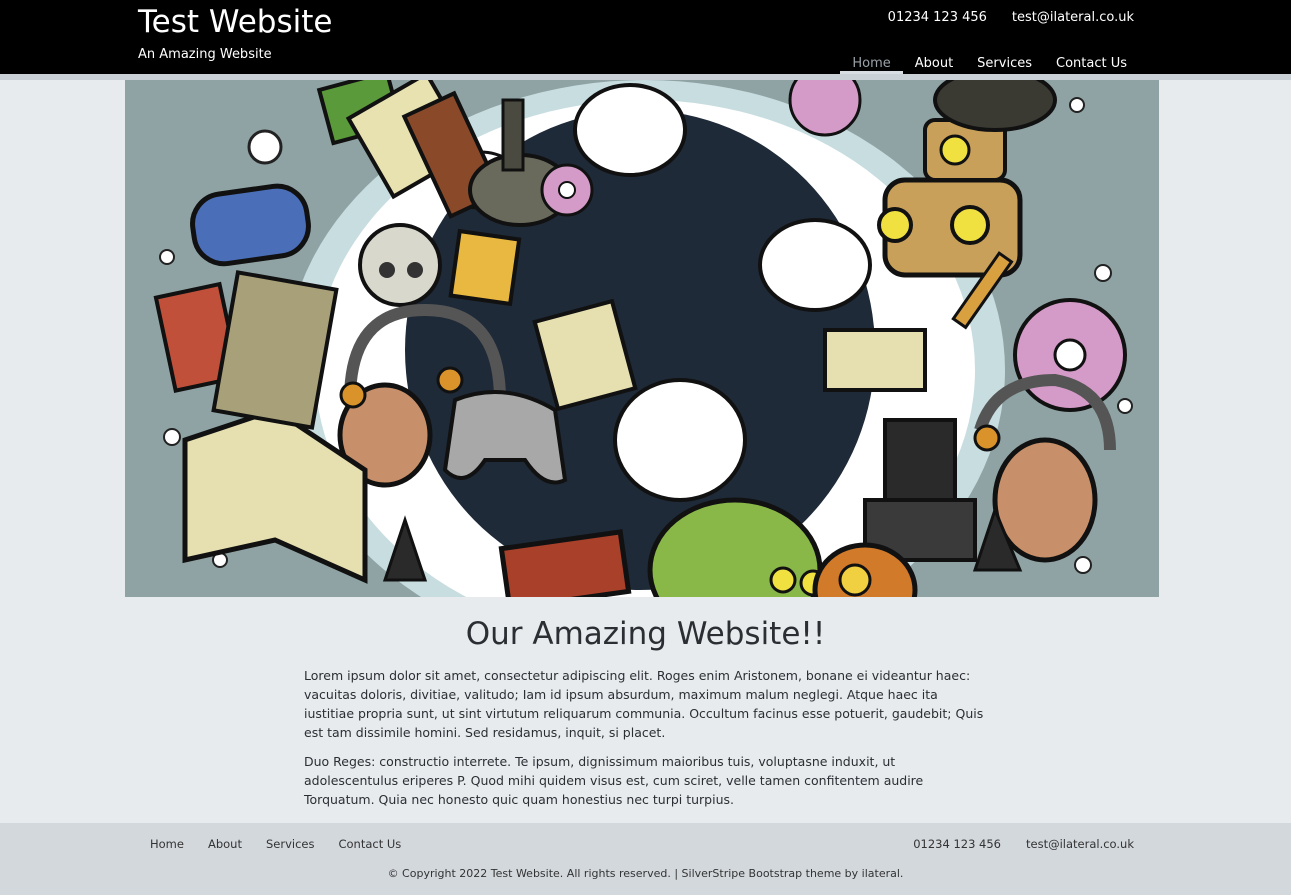 This screenshot has width=1291, height=895. What do you see at coordinates (290, 844) in the screenshot?
I see `footer-nav-services: Services` at bounding box center [290, 844].